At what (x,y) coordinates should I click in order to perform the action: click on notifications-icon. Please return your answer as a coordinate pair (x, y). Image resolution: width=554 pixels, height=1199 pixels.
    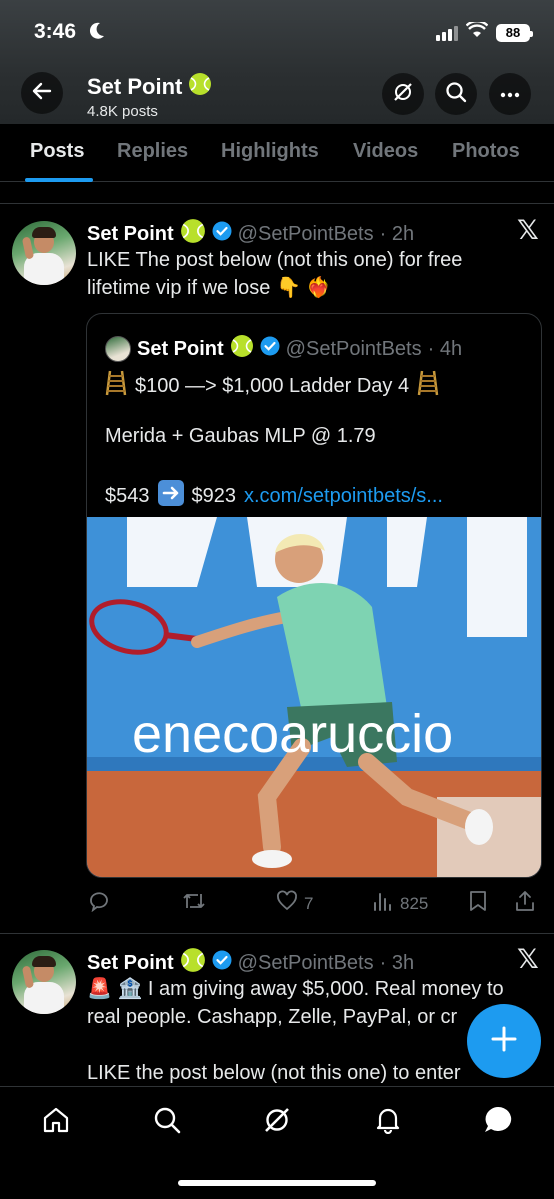
    Looking at the image, I should click on (388, 1122).